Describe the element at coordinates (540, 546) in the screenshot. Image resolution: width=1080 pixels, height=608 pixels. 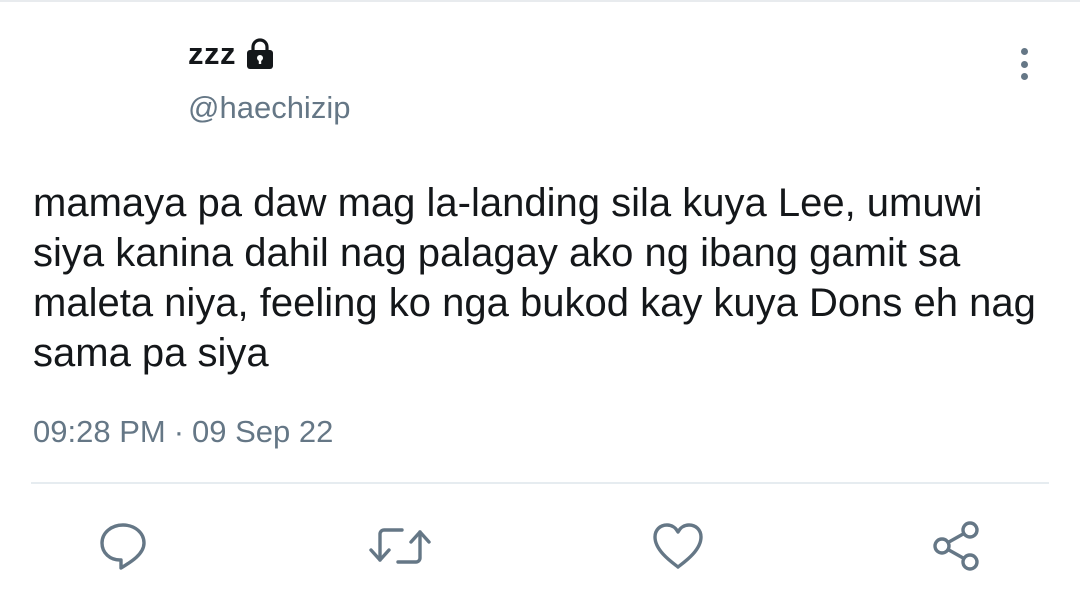
I see `tweet-actions` at that location.